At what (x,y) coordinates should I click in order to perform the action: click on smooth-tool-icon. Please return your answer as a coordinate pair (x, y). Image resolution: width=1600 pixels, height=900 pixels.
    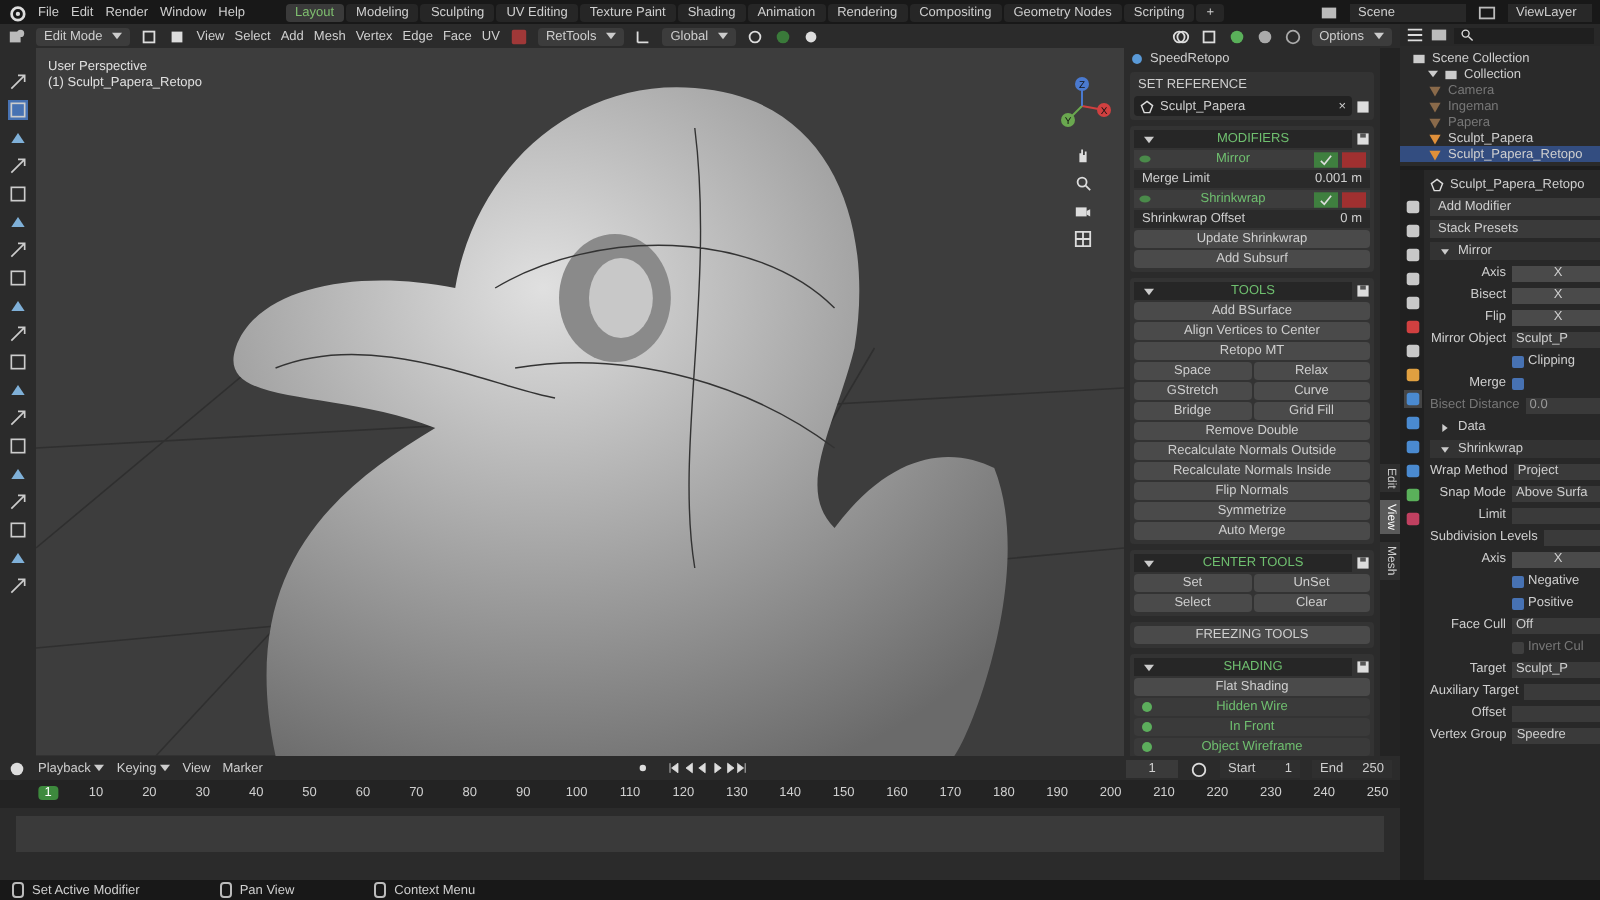
    Looking at the image, I should click on (18, 502).